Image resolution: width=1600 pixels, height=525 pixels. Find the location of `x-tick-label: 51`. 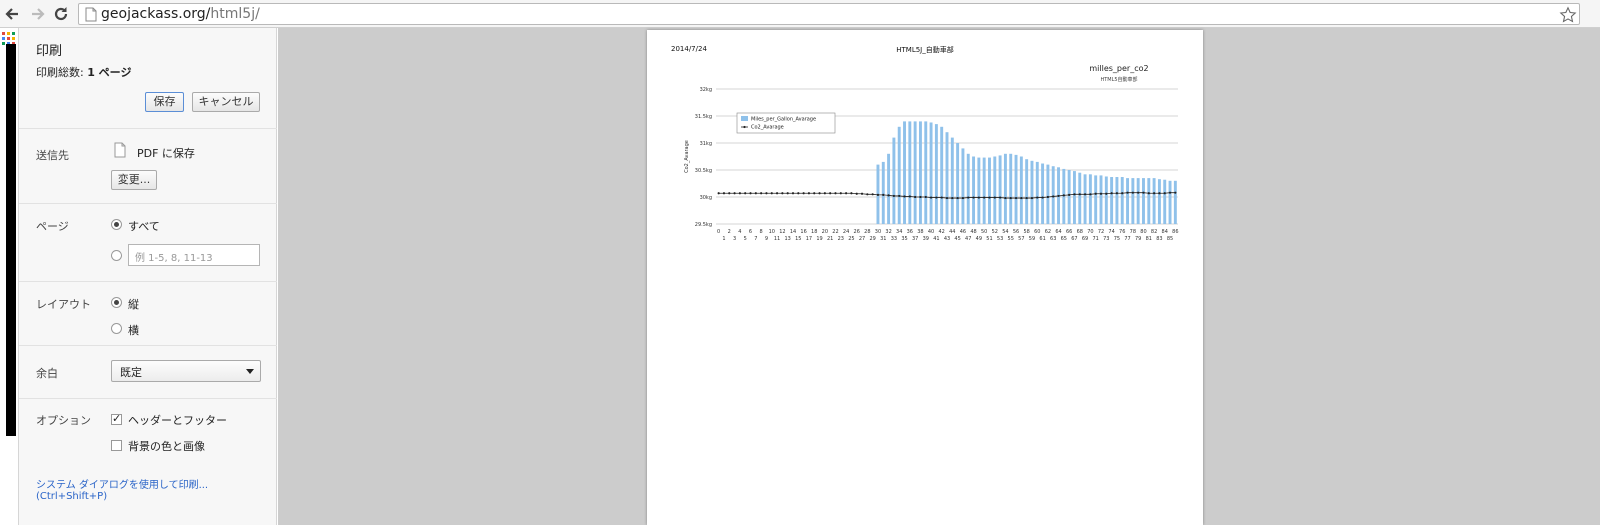

x-tick-label: 51 is located at coordinates (989, 239).